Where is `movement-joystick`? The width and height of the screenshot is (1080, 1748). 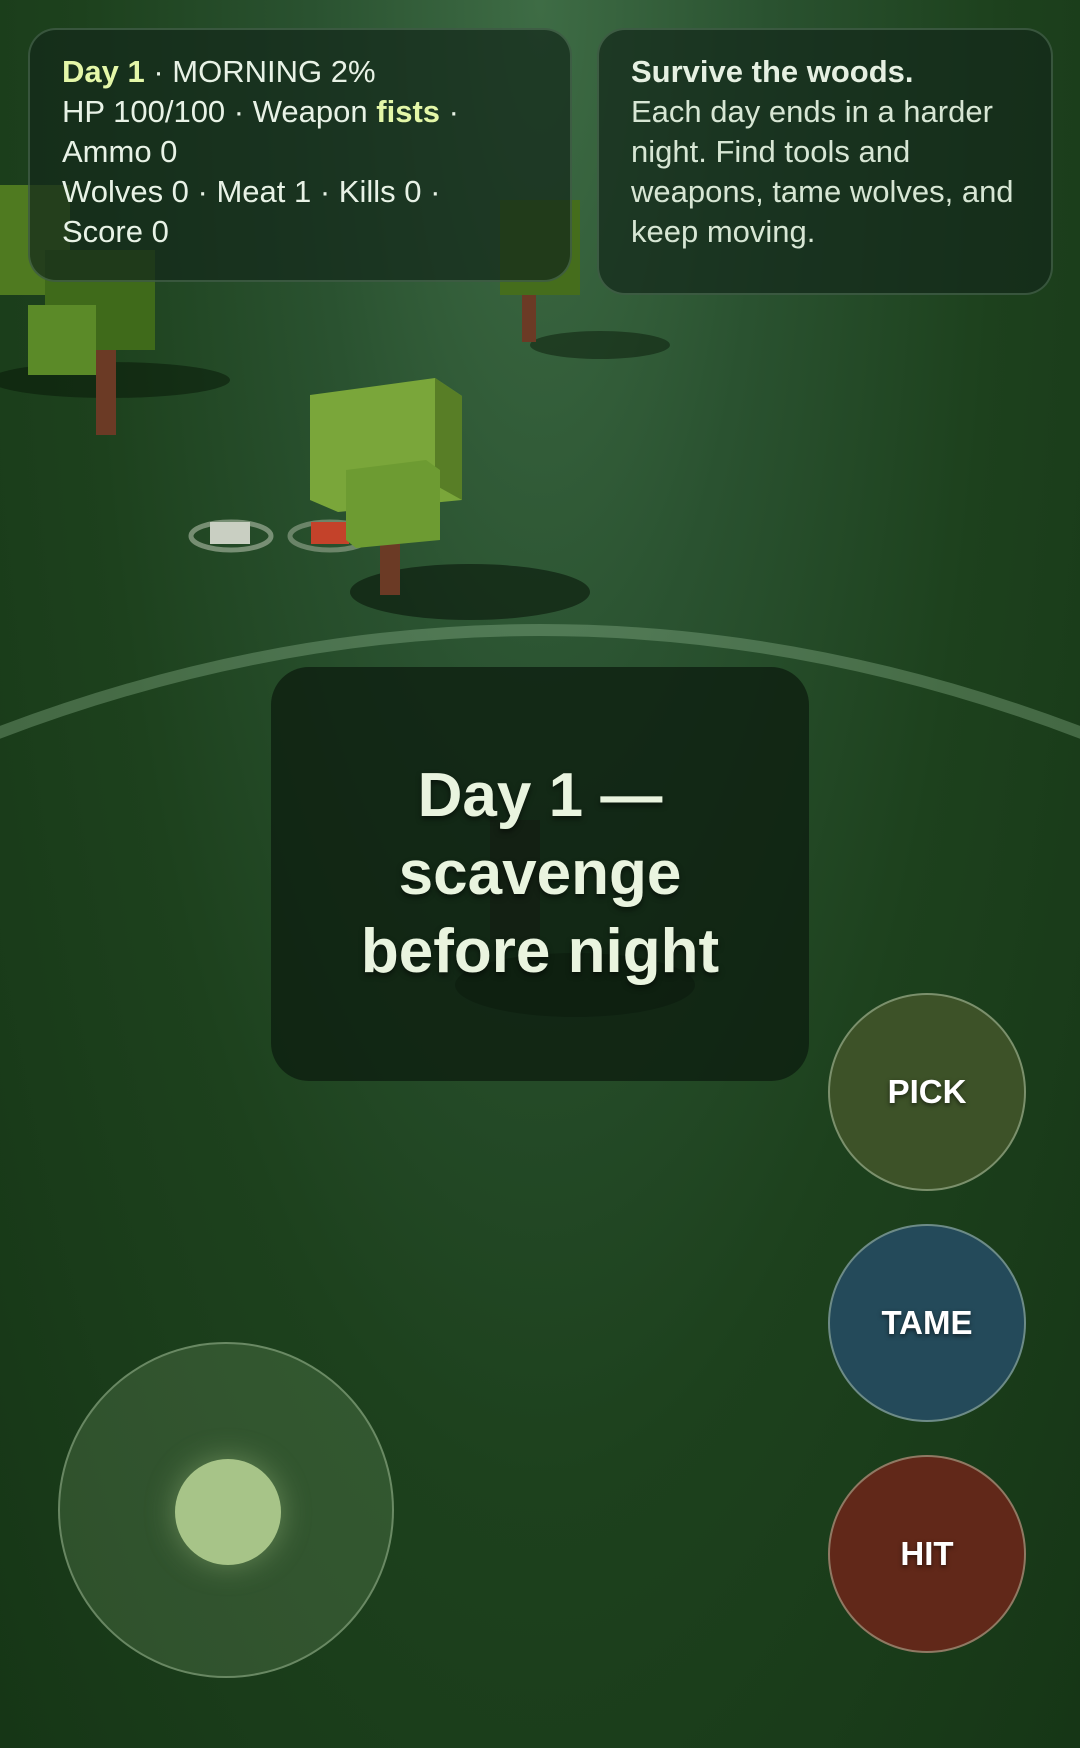
movement-joystick is located at coordinates (226, 1510).